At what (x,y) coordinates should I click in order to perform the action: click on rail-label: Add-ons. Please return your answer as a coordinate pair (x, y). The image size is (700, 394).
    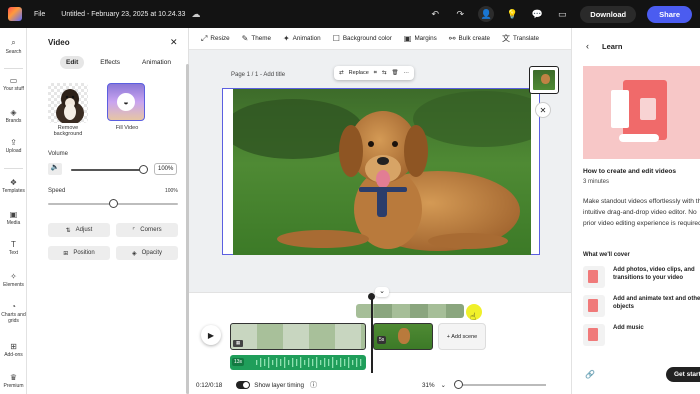
    Looking at the image, I should click on (13, 355).